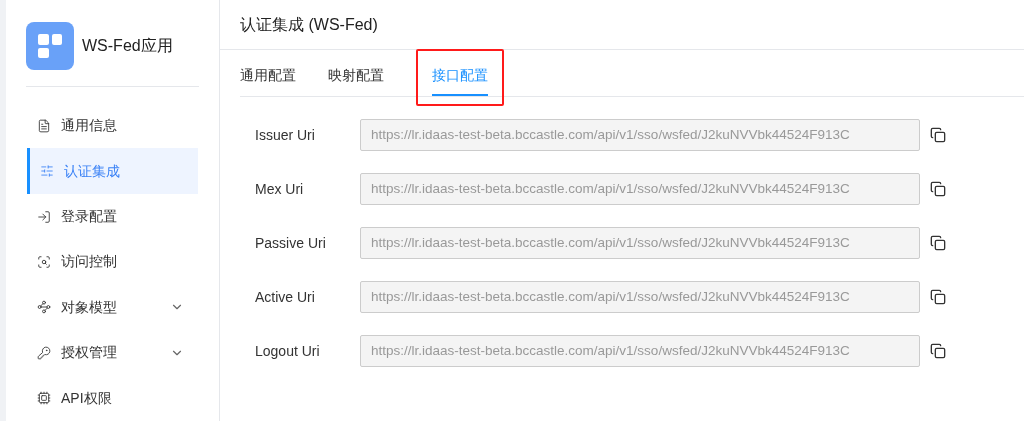 The width and height of the screenshot is (1024, 421). Describe the element at coordinates (127, 46) in the screenshot. I see `app-title: WS-Fed应用` at that location.